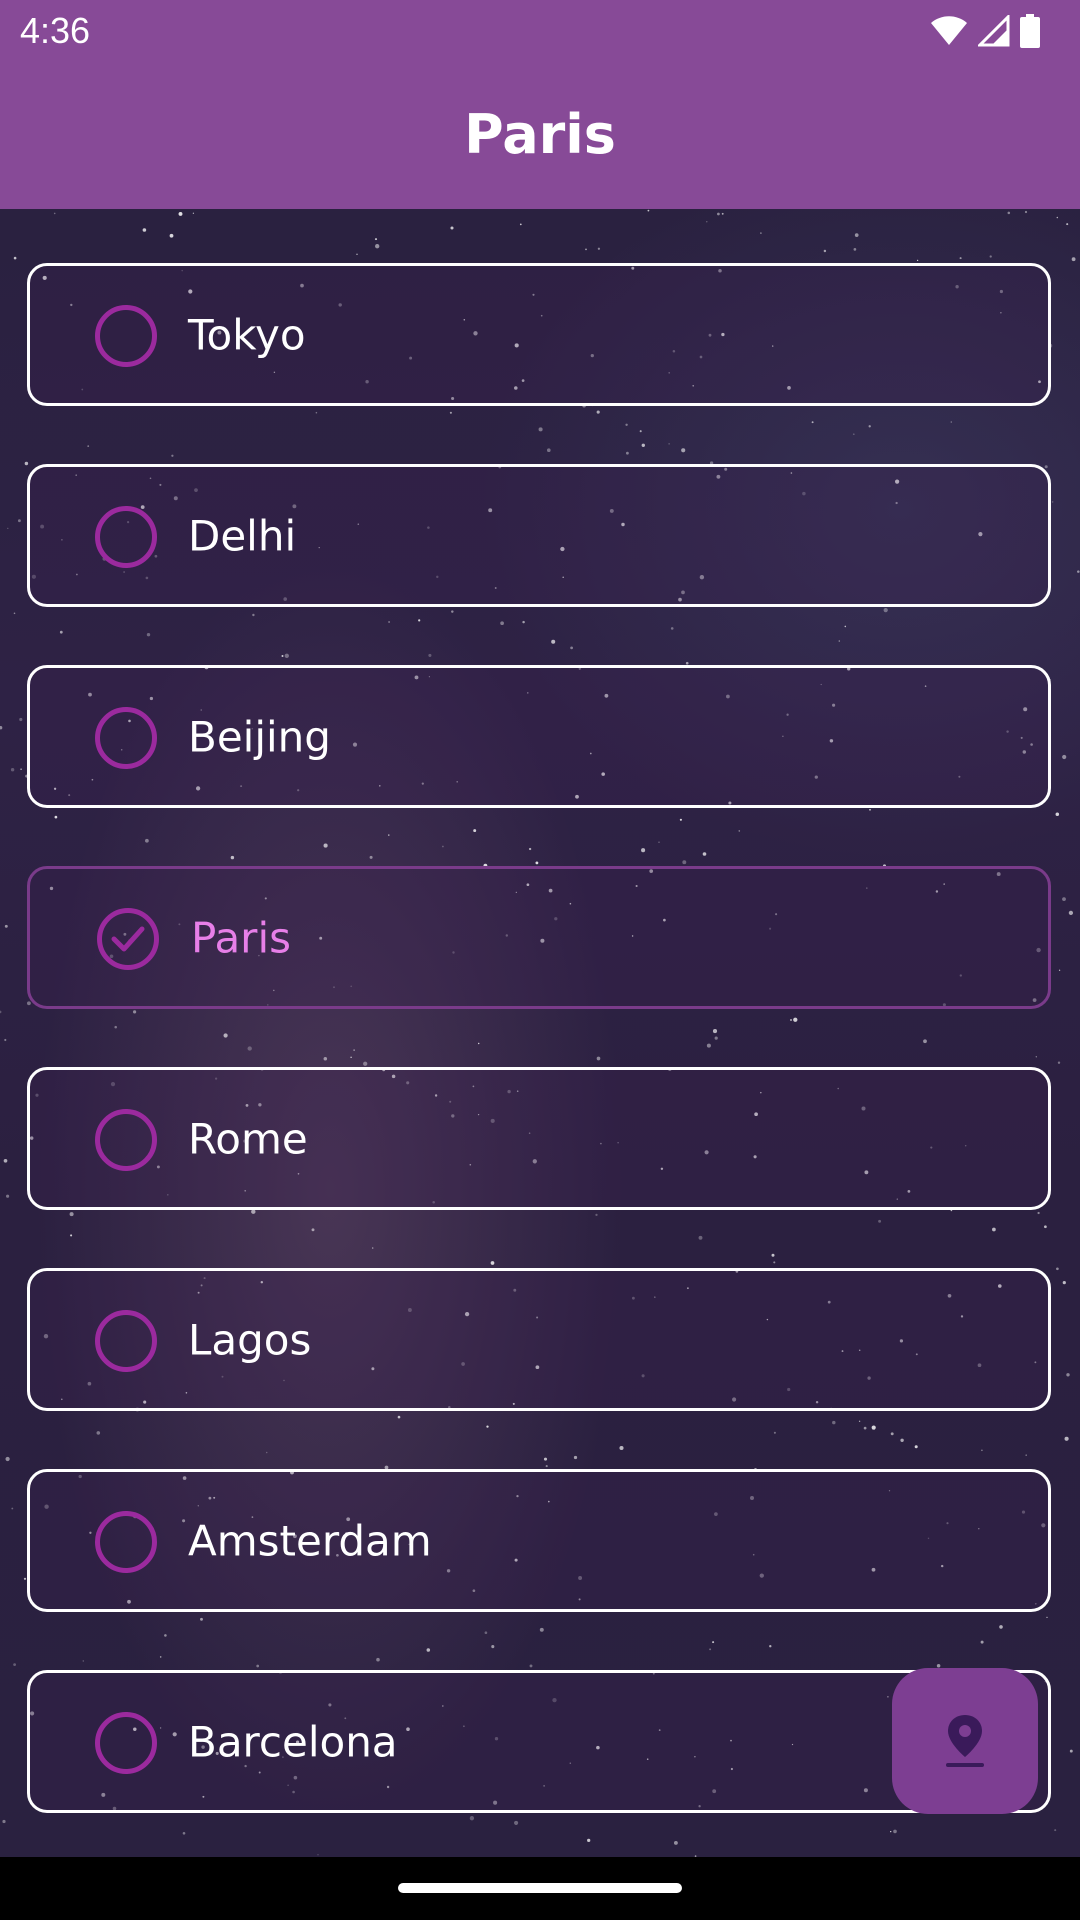 The image size is (1080, 1920). What do you see at coordinates (55, 30) in the screenshot?
I see `status-time: 4:36` at bounding box center [55, 30].